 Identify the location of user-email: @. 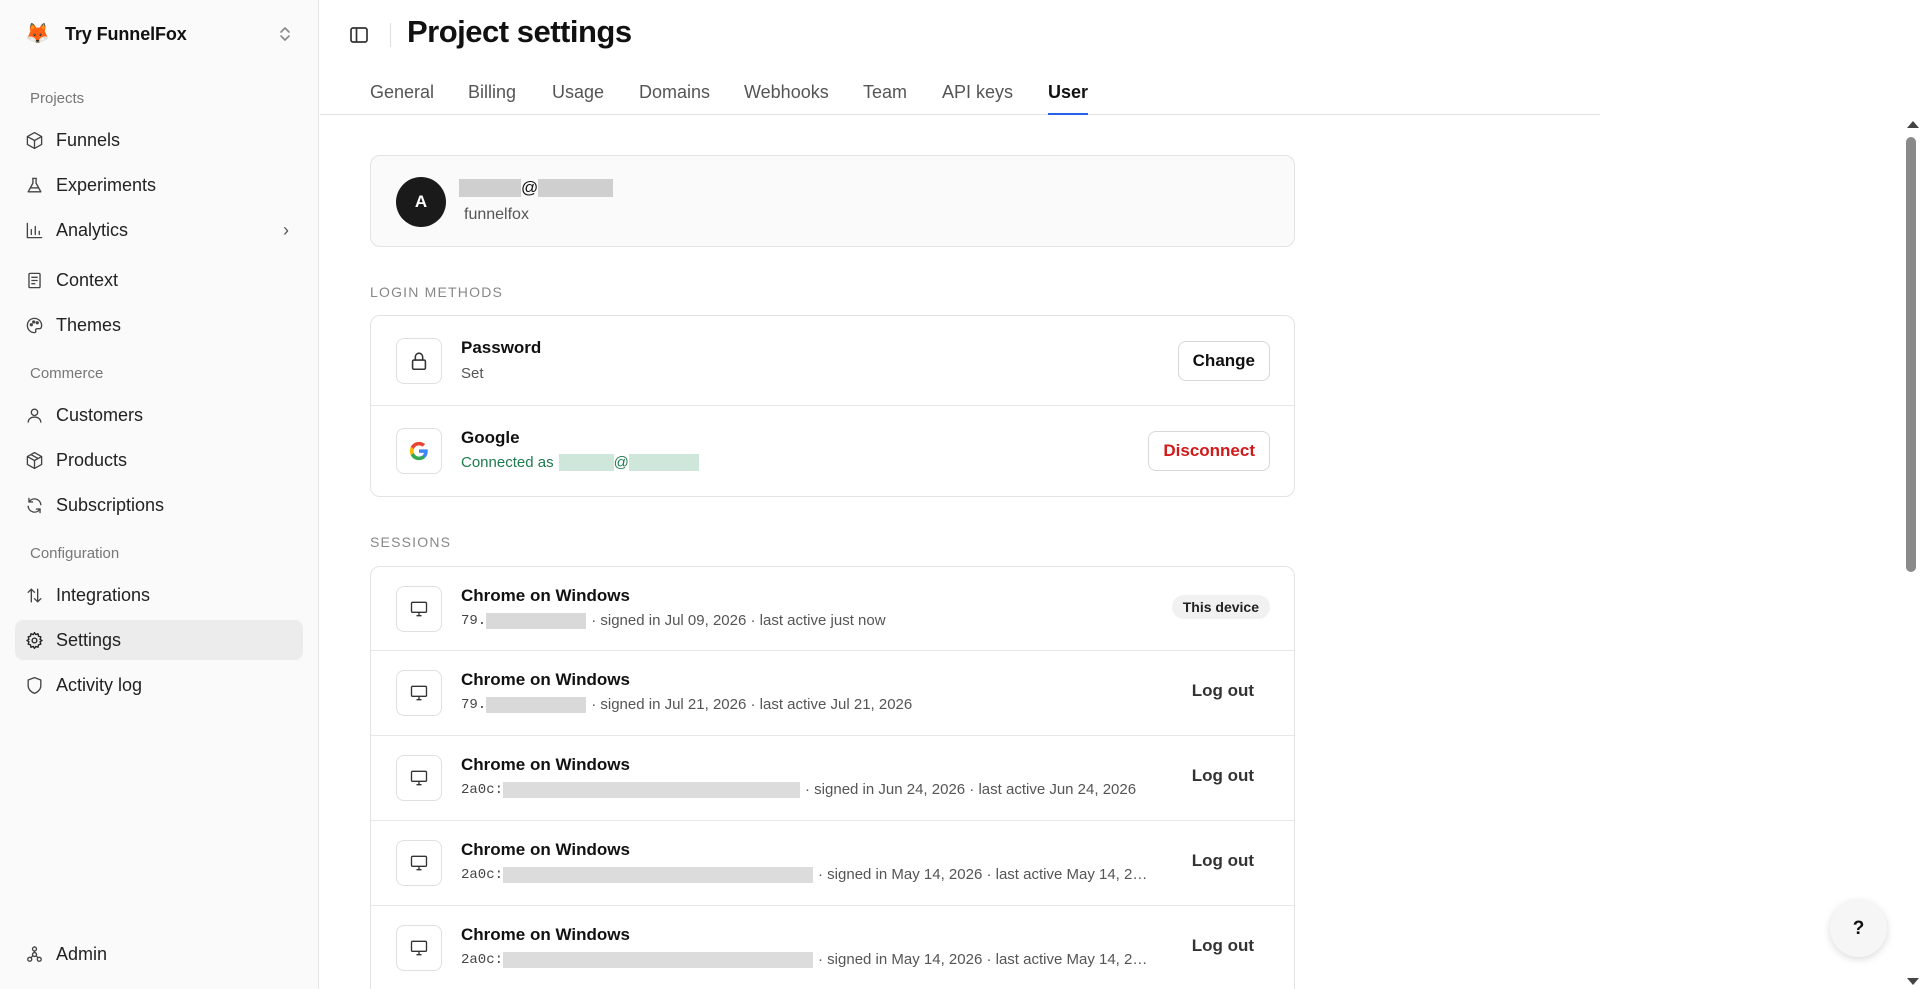
(536, 188).